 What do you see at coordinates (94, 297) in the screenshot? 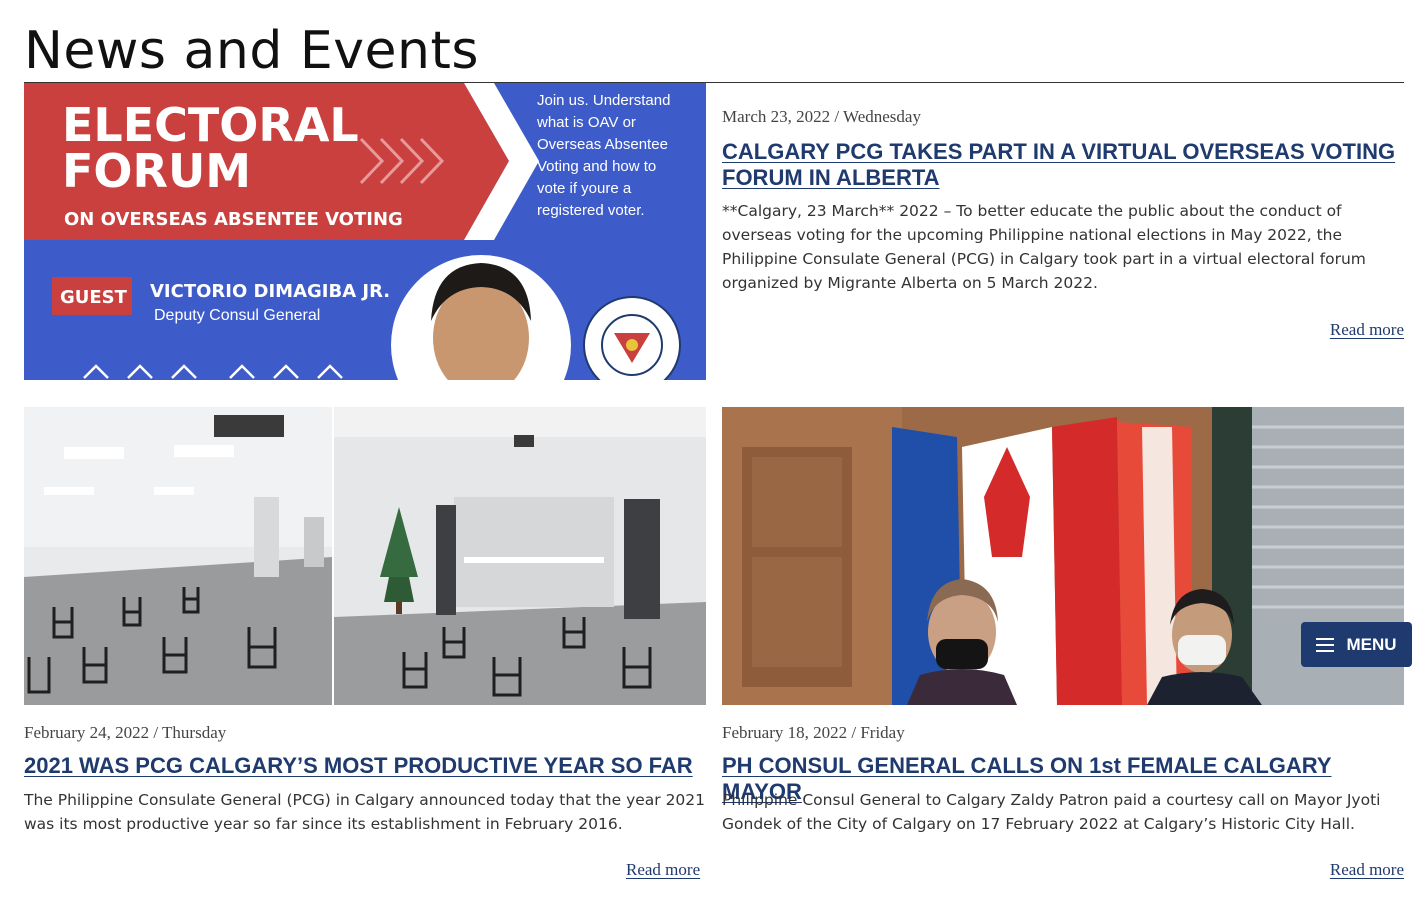
I see `guest-tag: GUEST` at bounding box center [94, 297].